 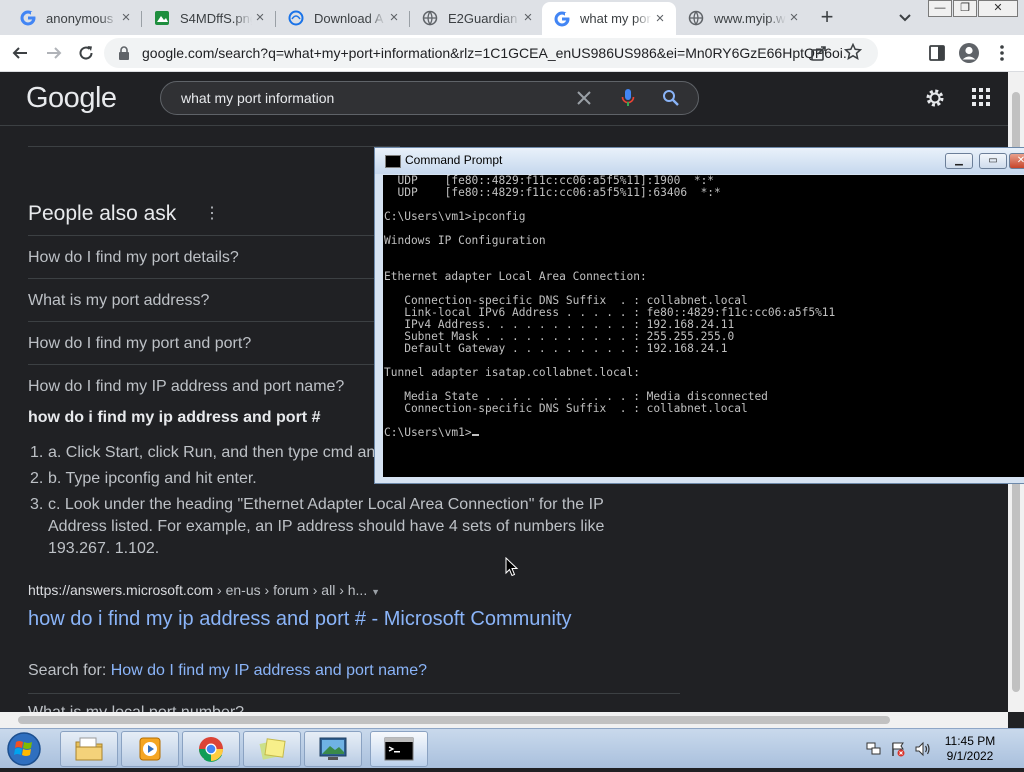 What do you see at coordinates (80, 18) in the screenshot?
I see `tab-title: anonymous` at bounding box center [80, 18].